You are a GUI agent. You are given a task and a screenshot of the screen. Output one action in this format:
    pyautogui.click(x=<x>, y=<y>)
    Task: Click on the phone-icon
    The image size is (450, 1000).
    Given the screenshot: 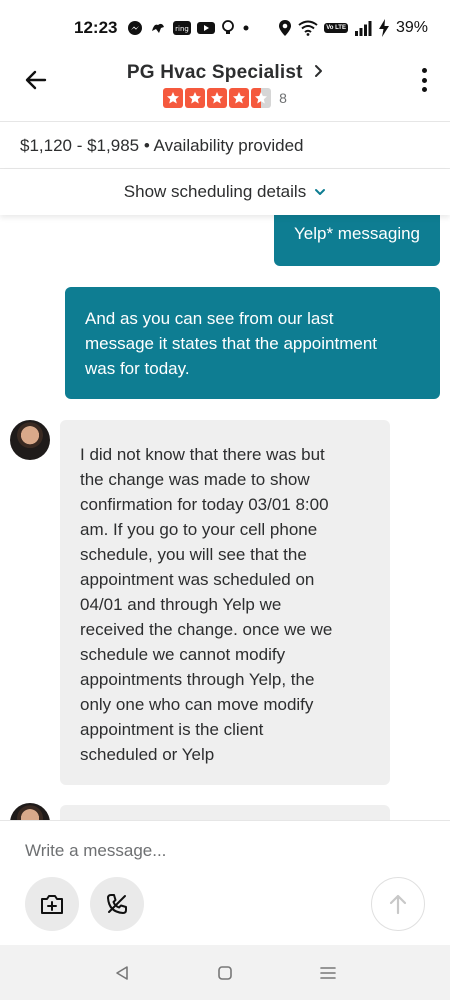 What is the action you would take?
    pyautogui.click(x=117, y=904)
    